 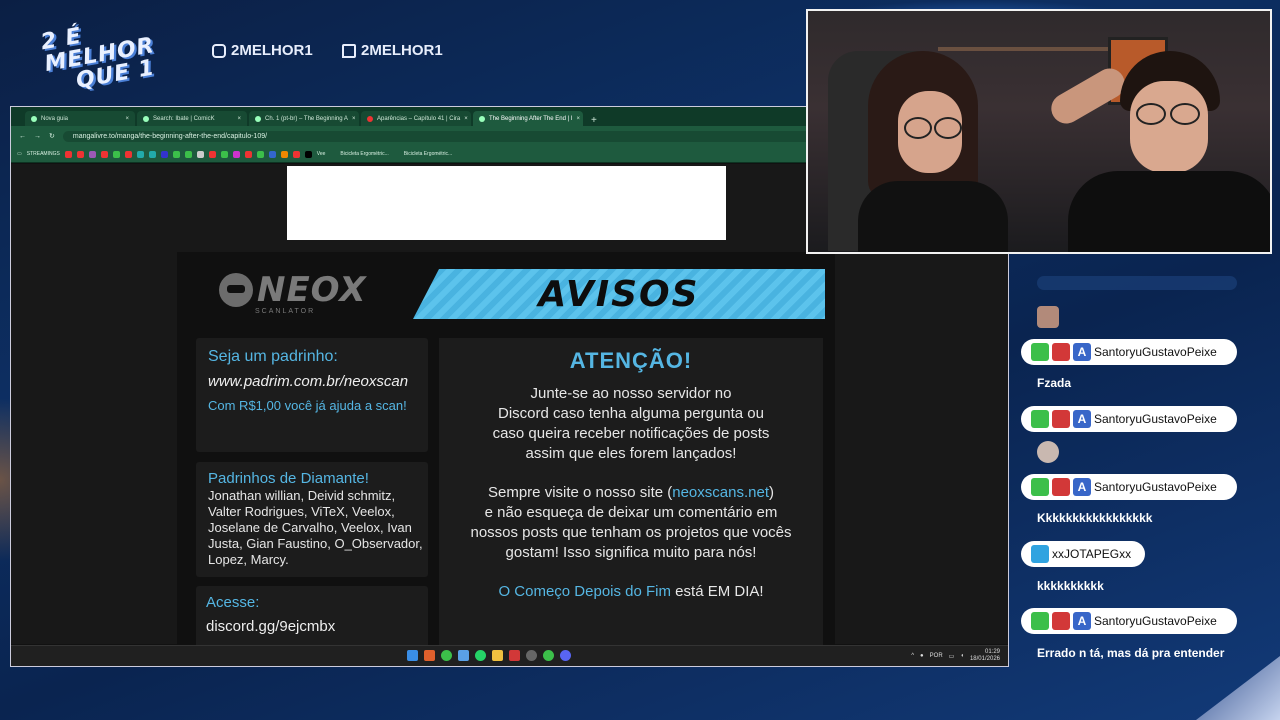 What do you see at coordinates (236, 290) in the screenshot?
I see `skull-icon` at bounding box center [236, 290].